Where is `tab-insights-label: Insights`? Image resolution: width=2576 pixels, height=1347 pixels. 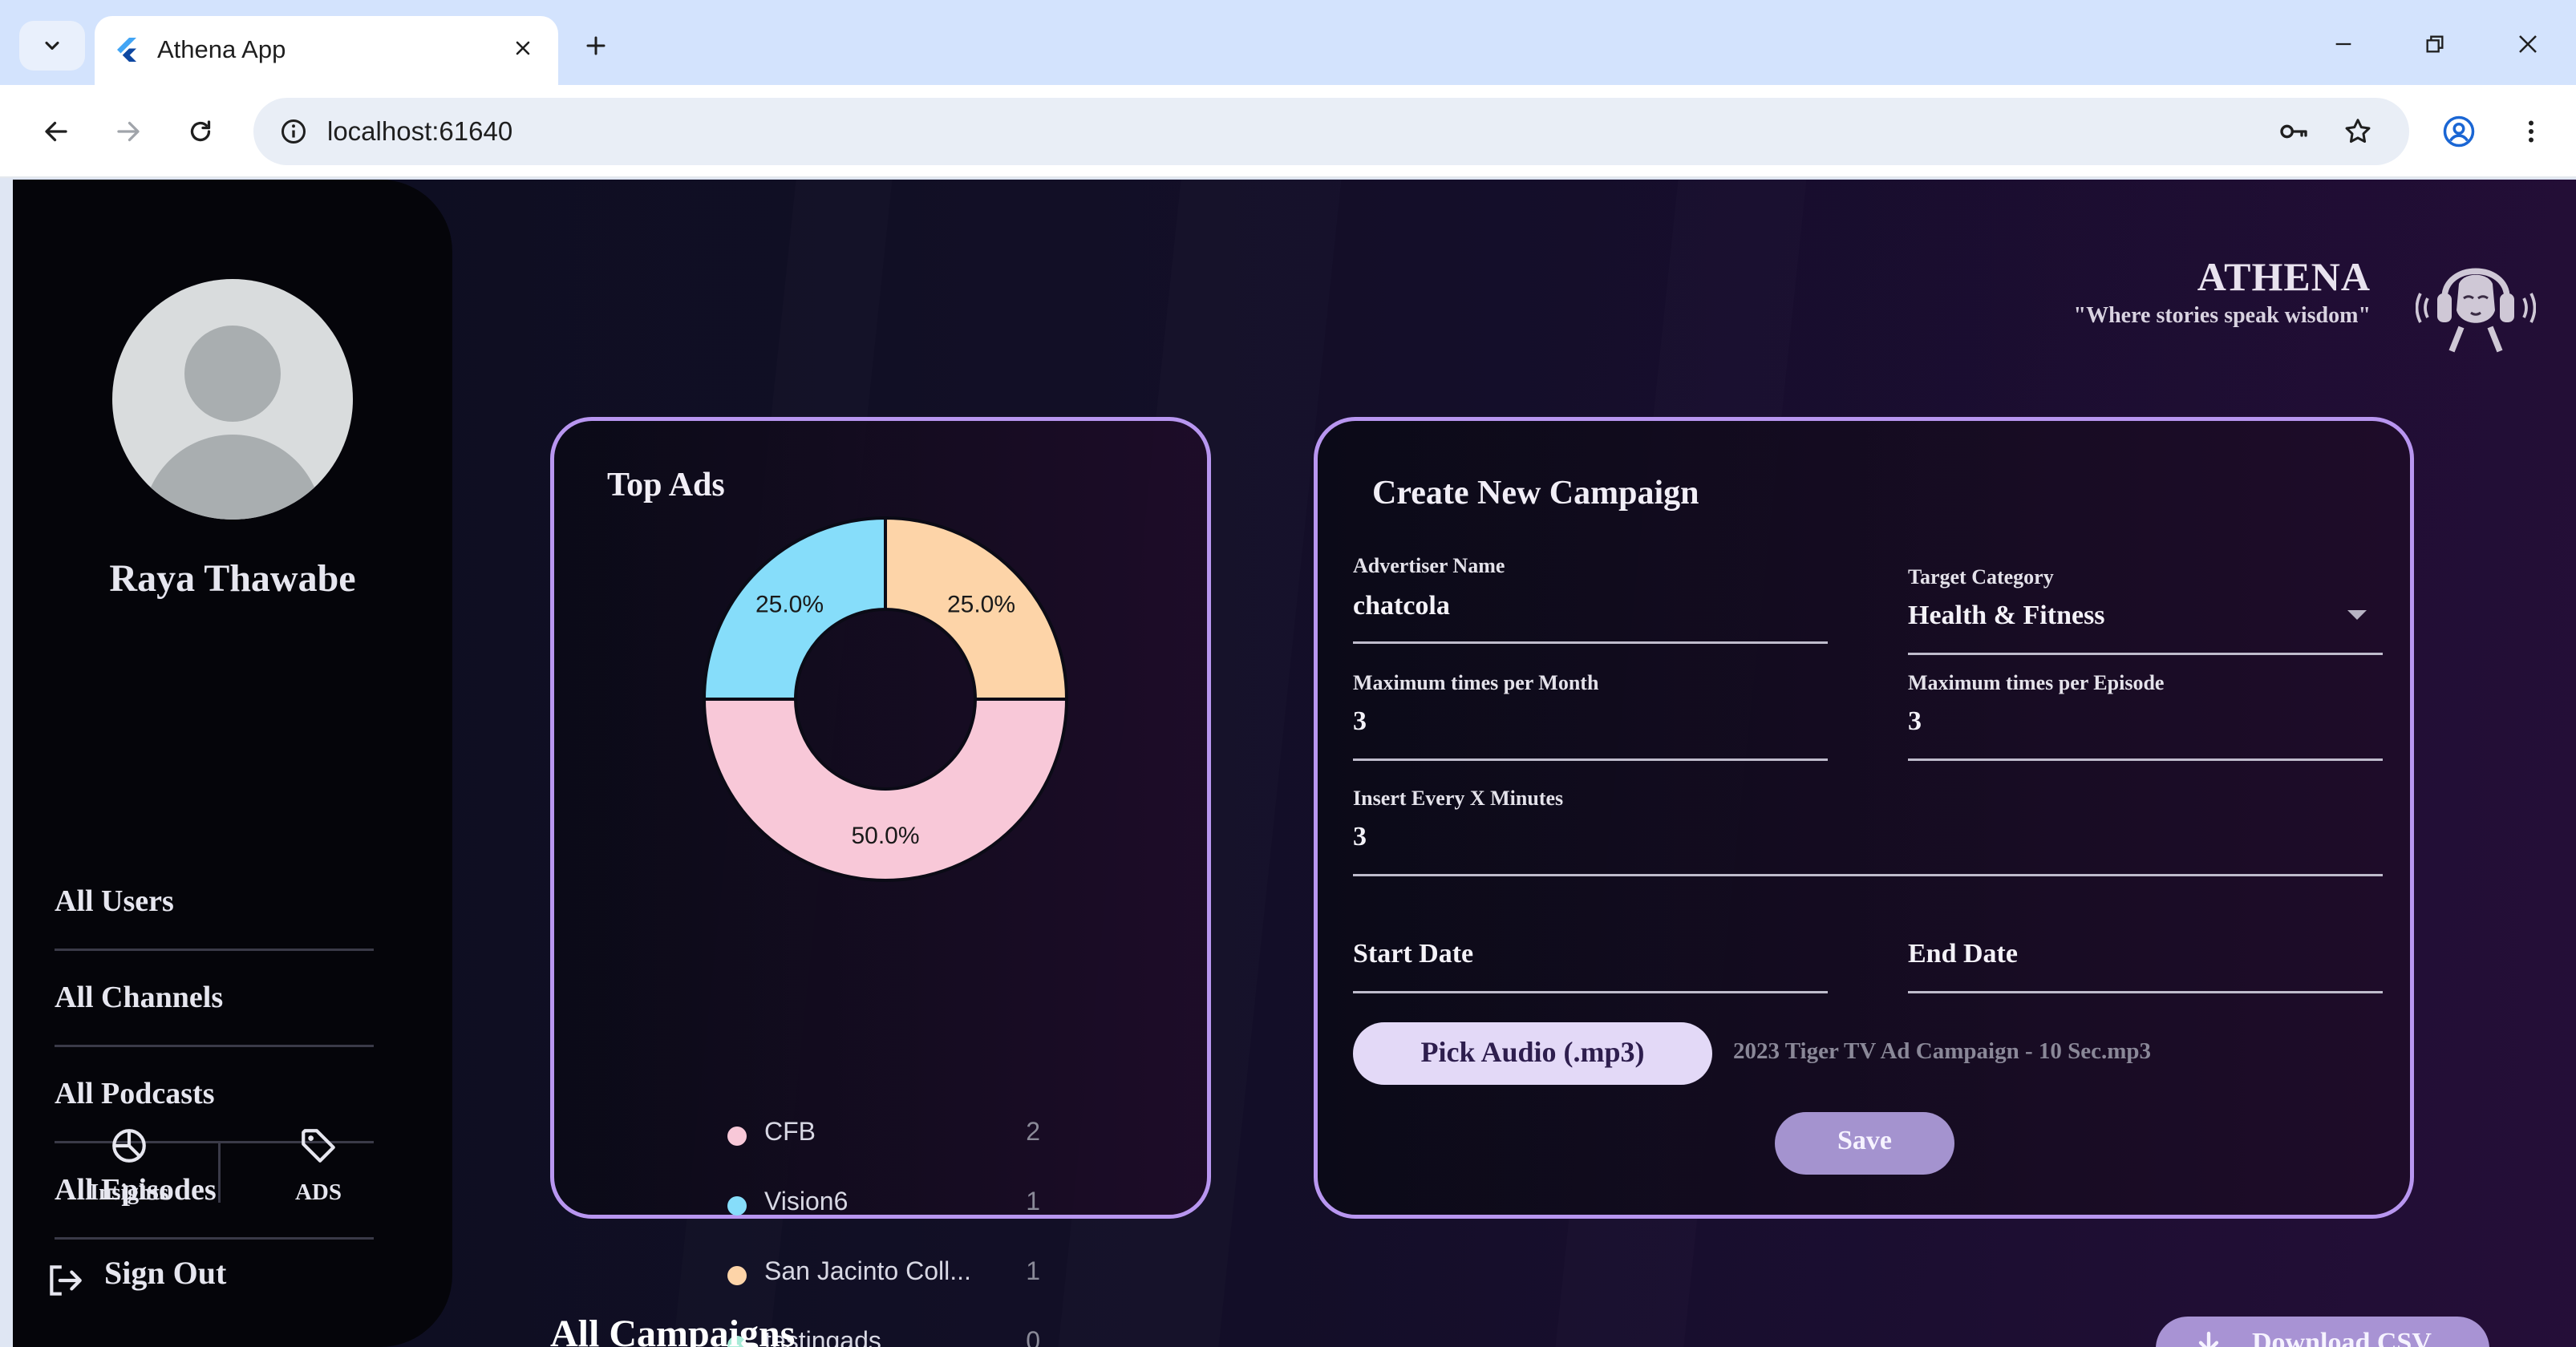
tab-insights-label: Insights is located at coordinates (129, 1192).